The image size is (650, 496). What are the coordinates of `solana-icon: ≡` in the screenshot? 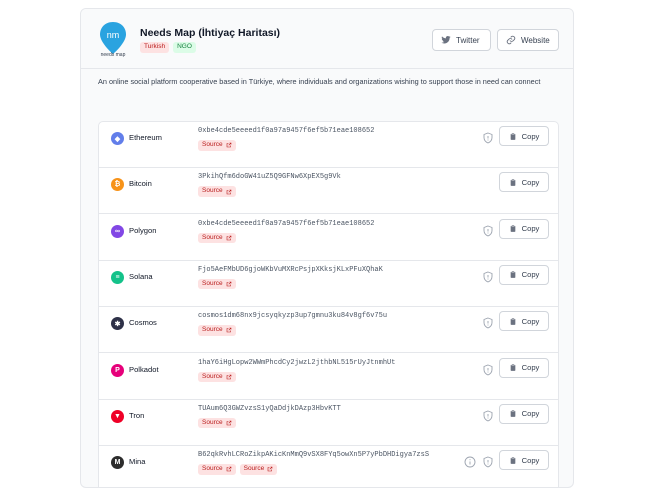 It's located at (117, 277).